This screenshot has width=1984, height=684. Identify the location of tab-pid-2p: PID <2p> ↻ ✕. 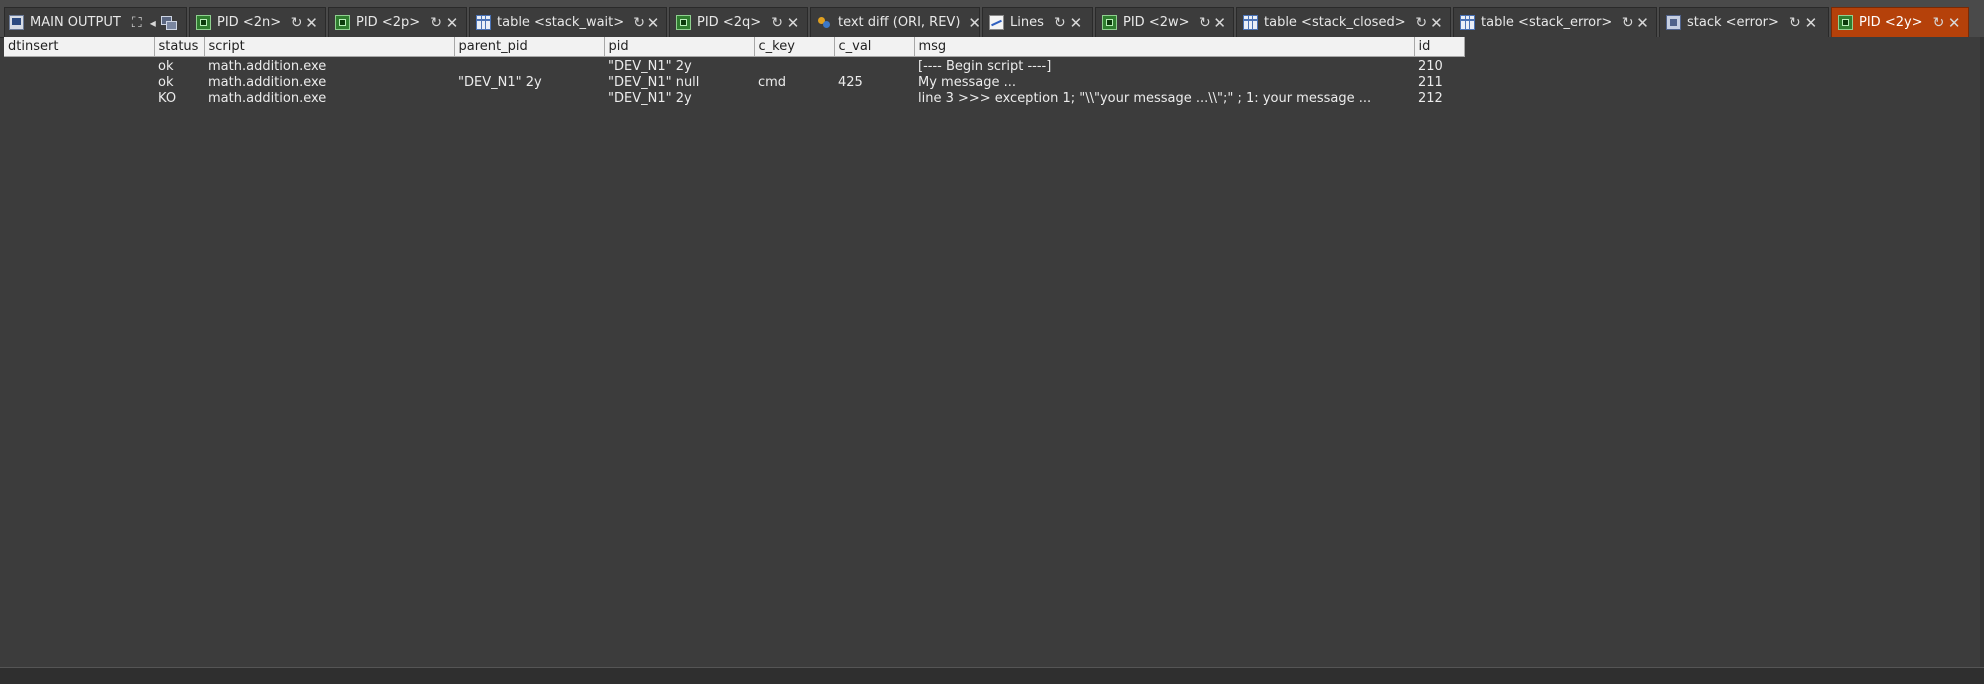
(397, 22).